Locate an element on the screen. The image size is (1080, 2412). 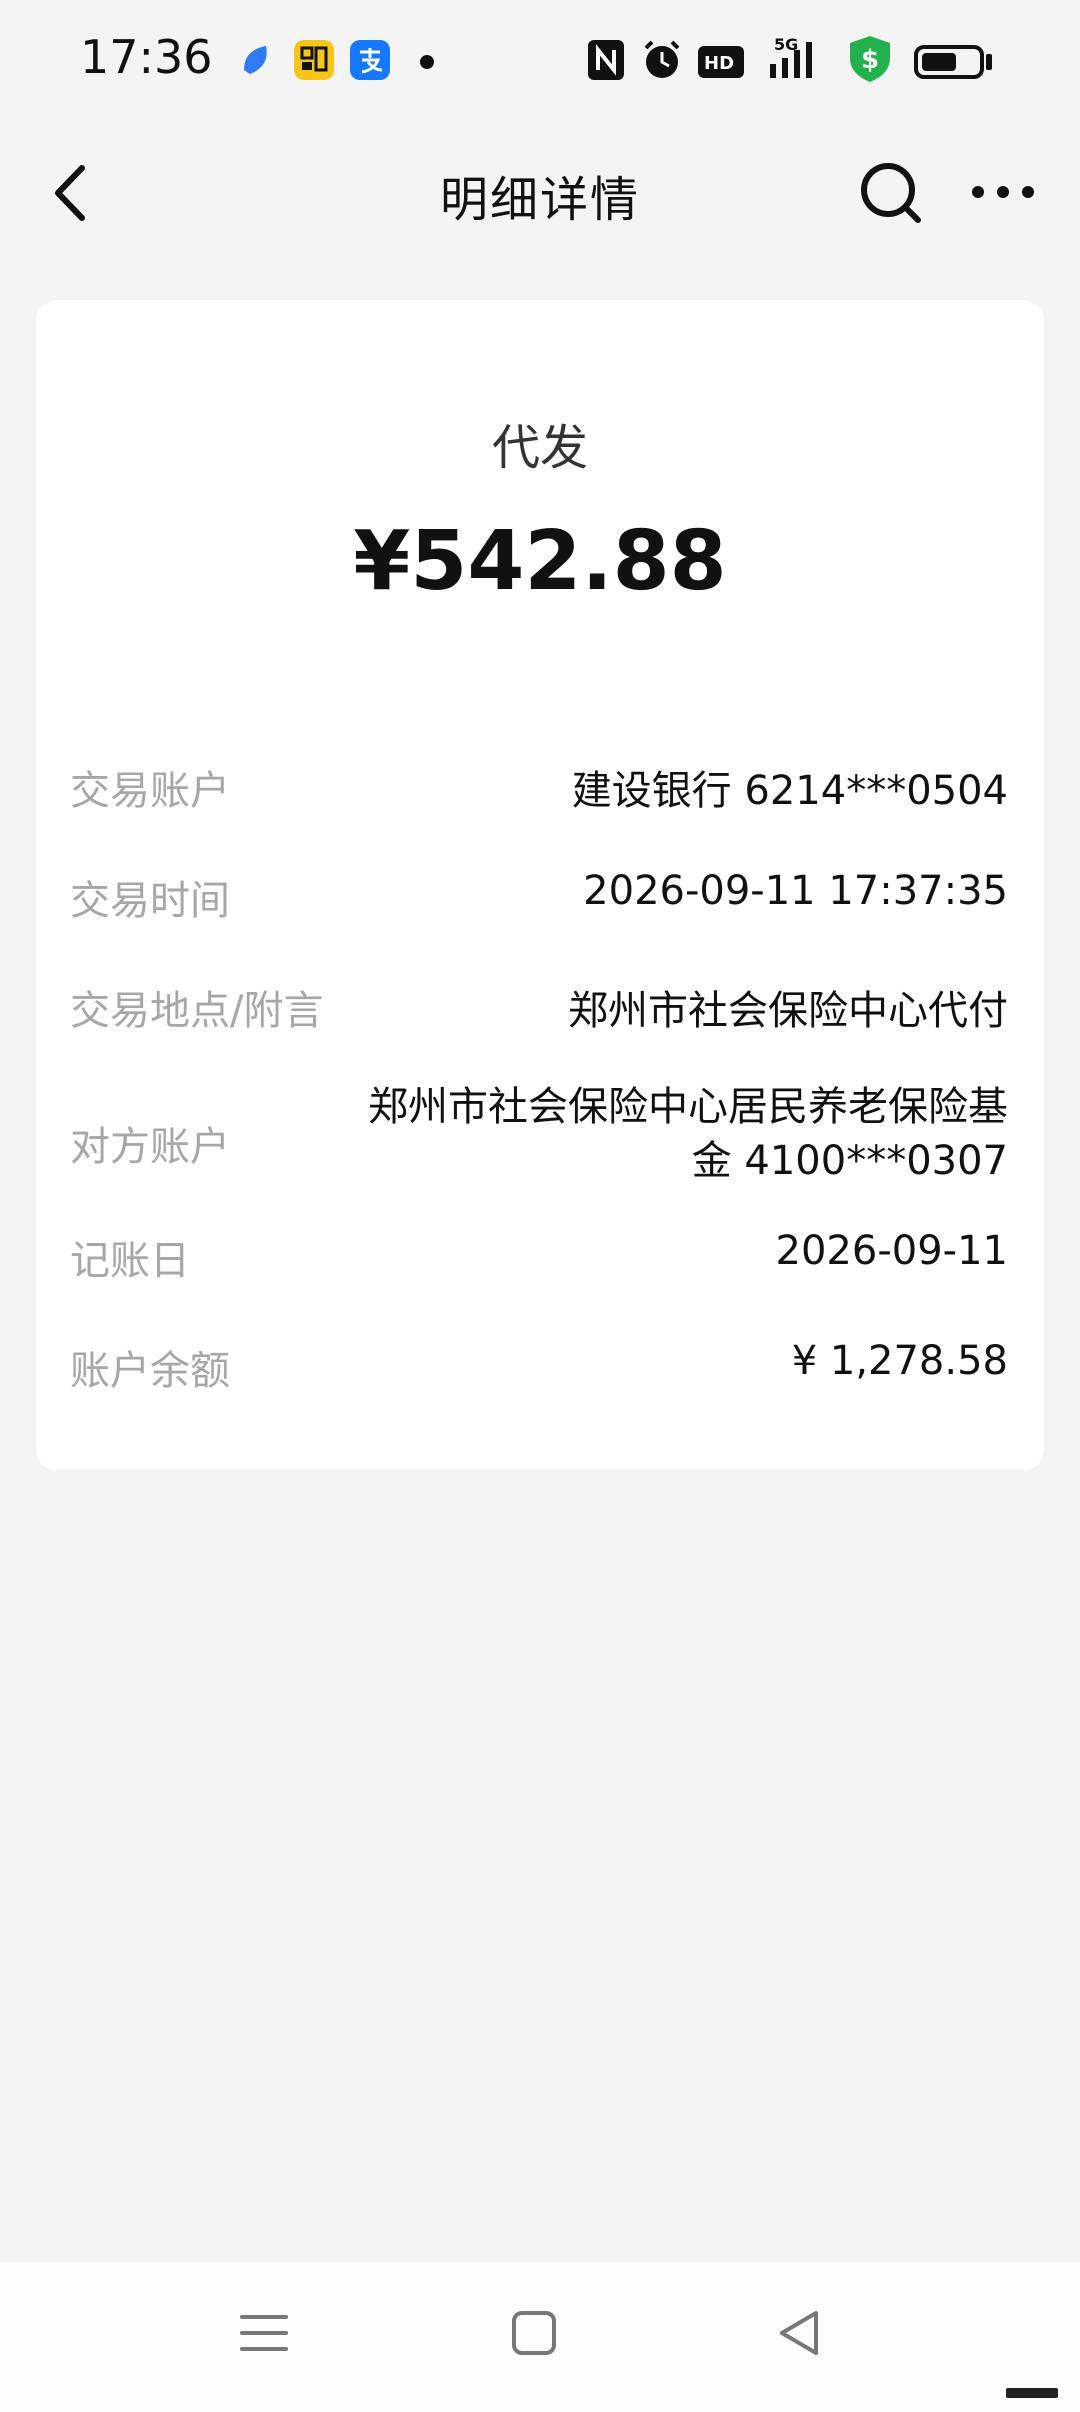
more-dots-icon is located at coordinates (1003, 192).